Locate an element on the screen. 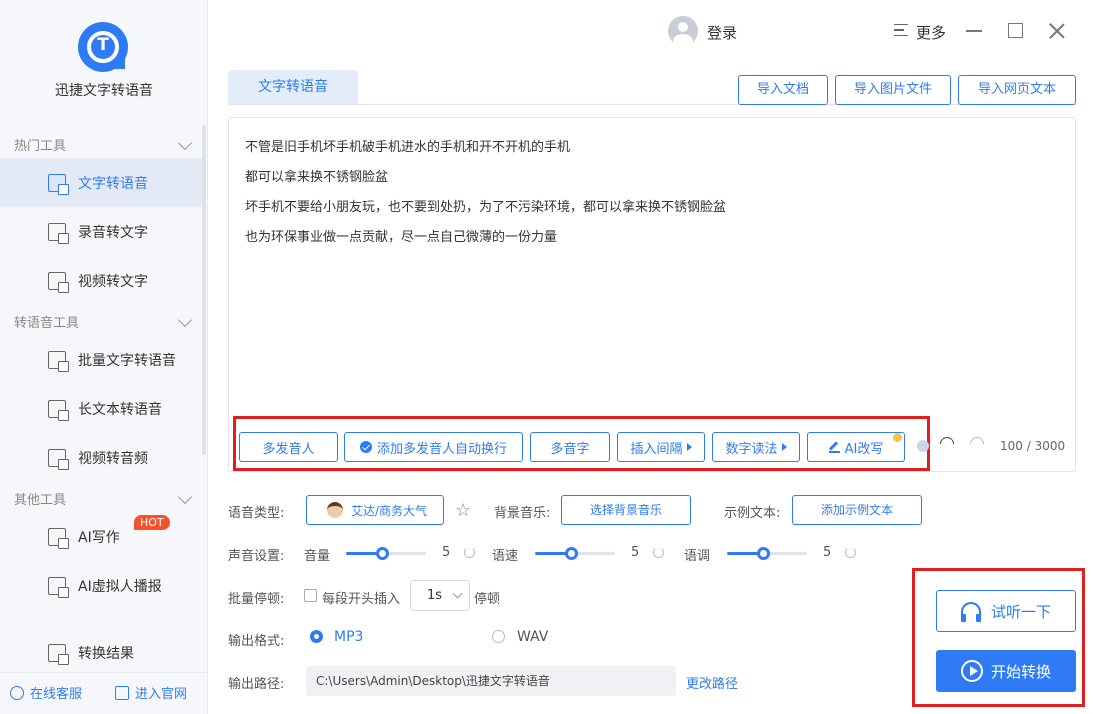  ai-rewrite-button: AI改写 is located at coordinates (856, 447).